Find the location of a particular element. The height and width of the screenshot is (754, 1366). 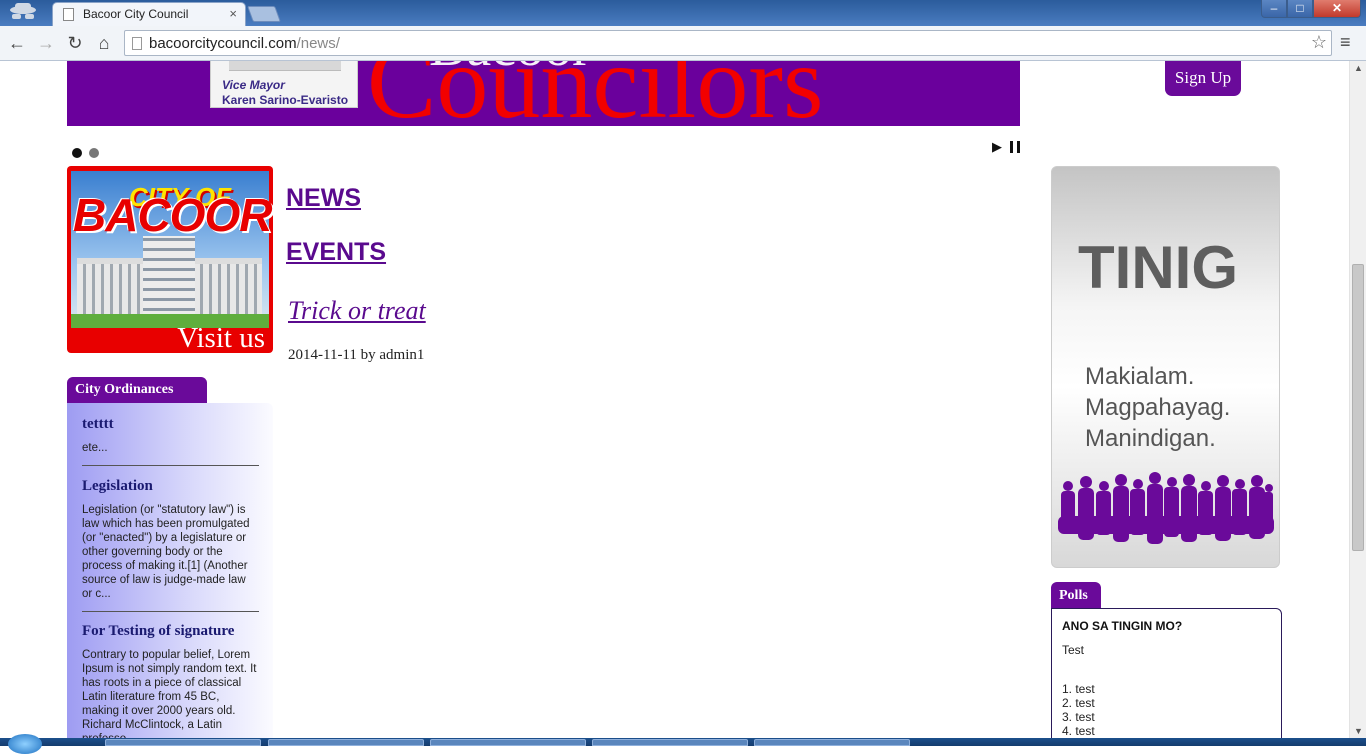

url-text: bacoorcitycouncil.com/news/ is located at coordinates (244, 43).